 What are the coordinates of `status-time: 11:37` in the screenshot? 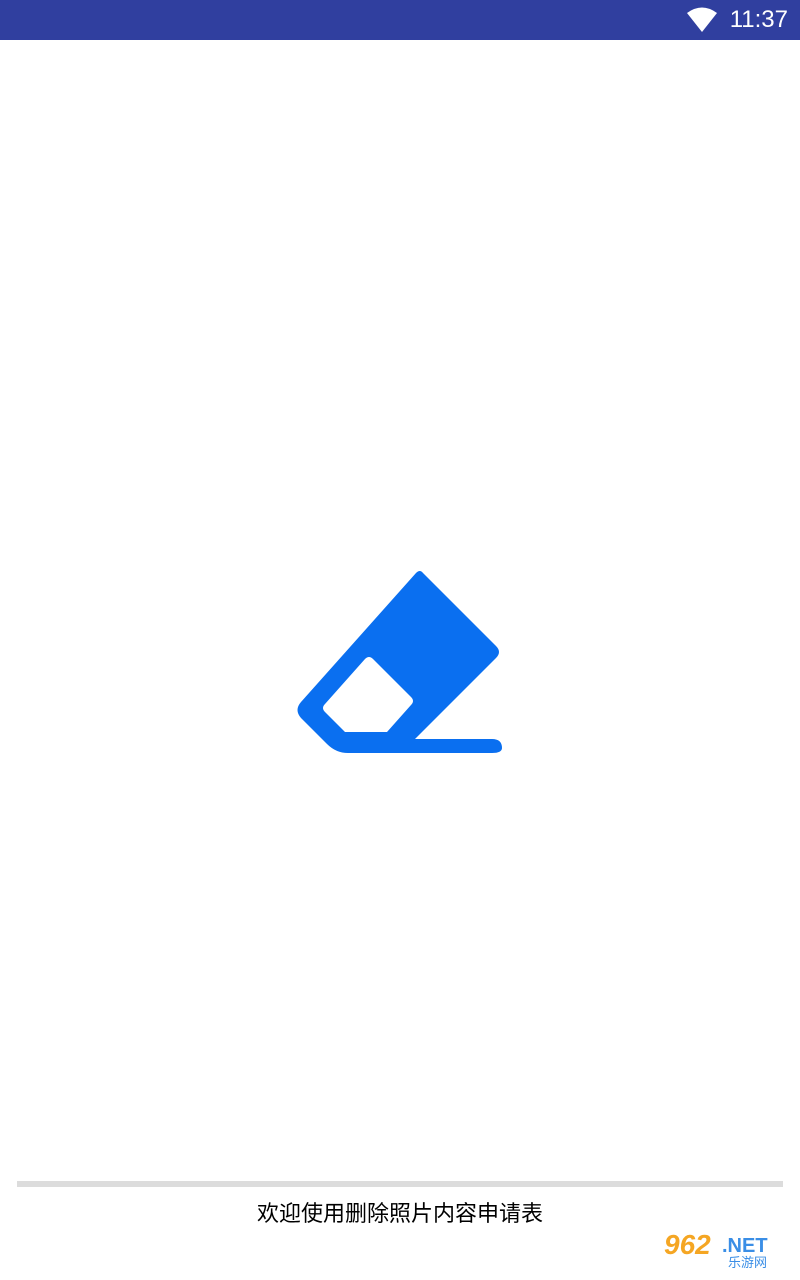 It's located at (758, 19).